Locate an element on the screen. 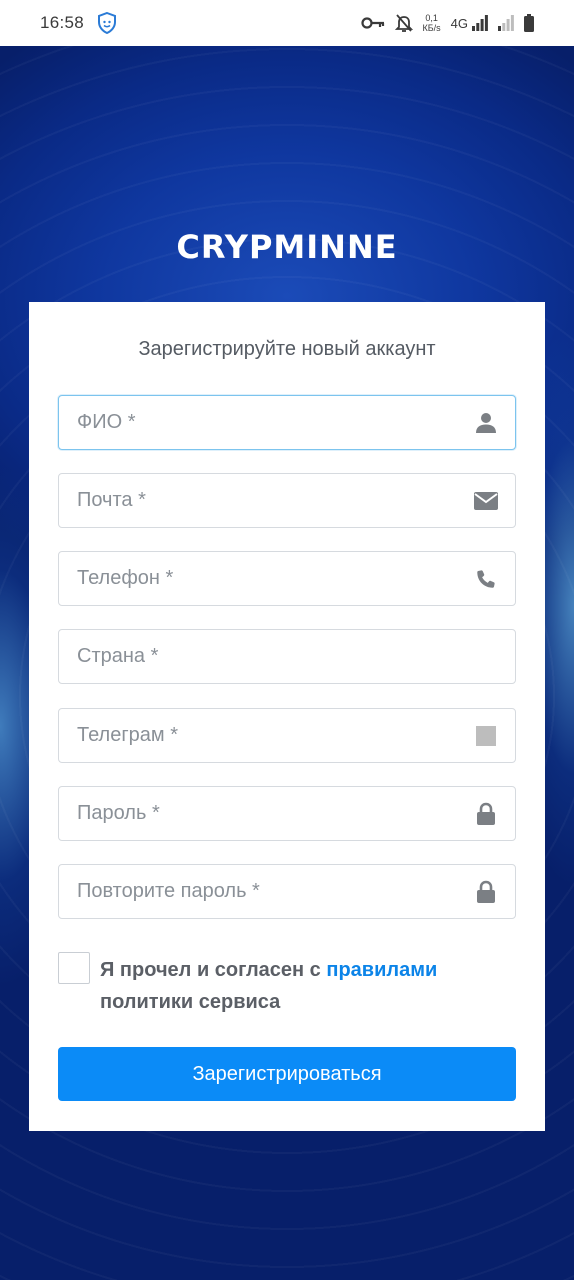 The width and height of the screenshot is (574, 1280). phone-input is located at coordinates (287, 578).